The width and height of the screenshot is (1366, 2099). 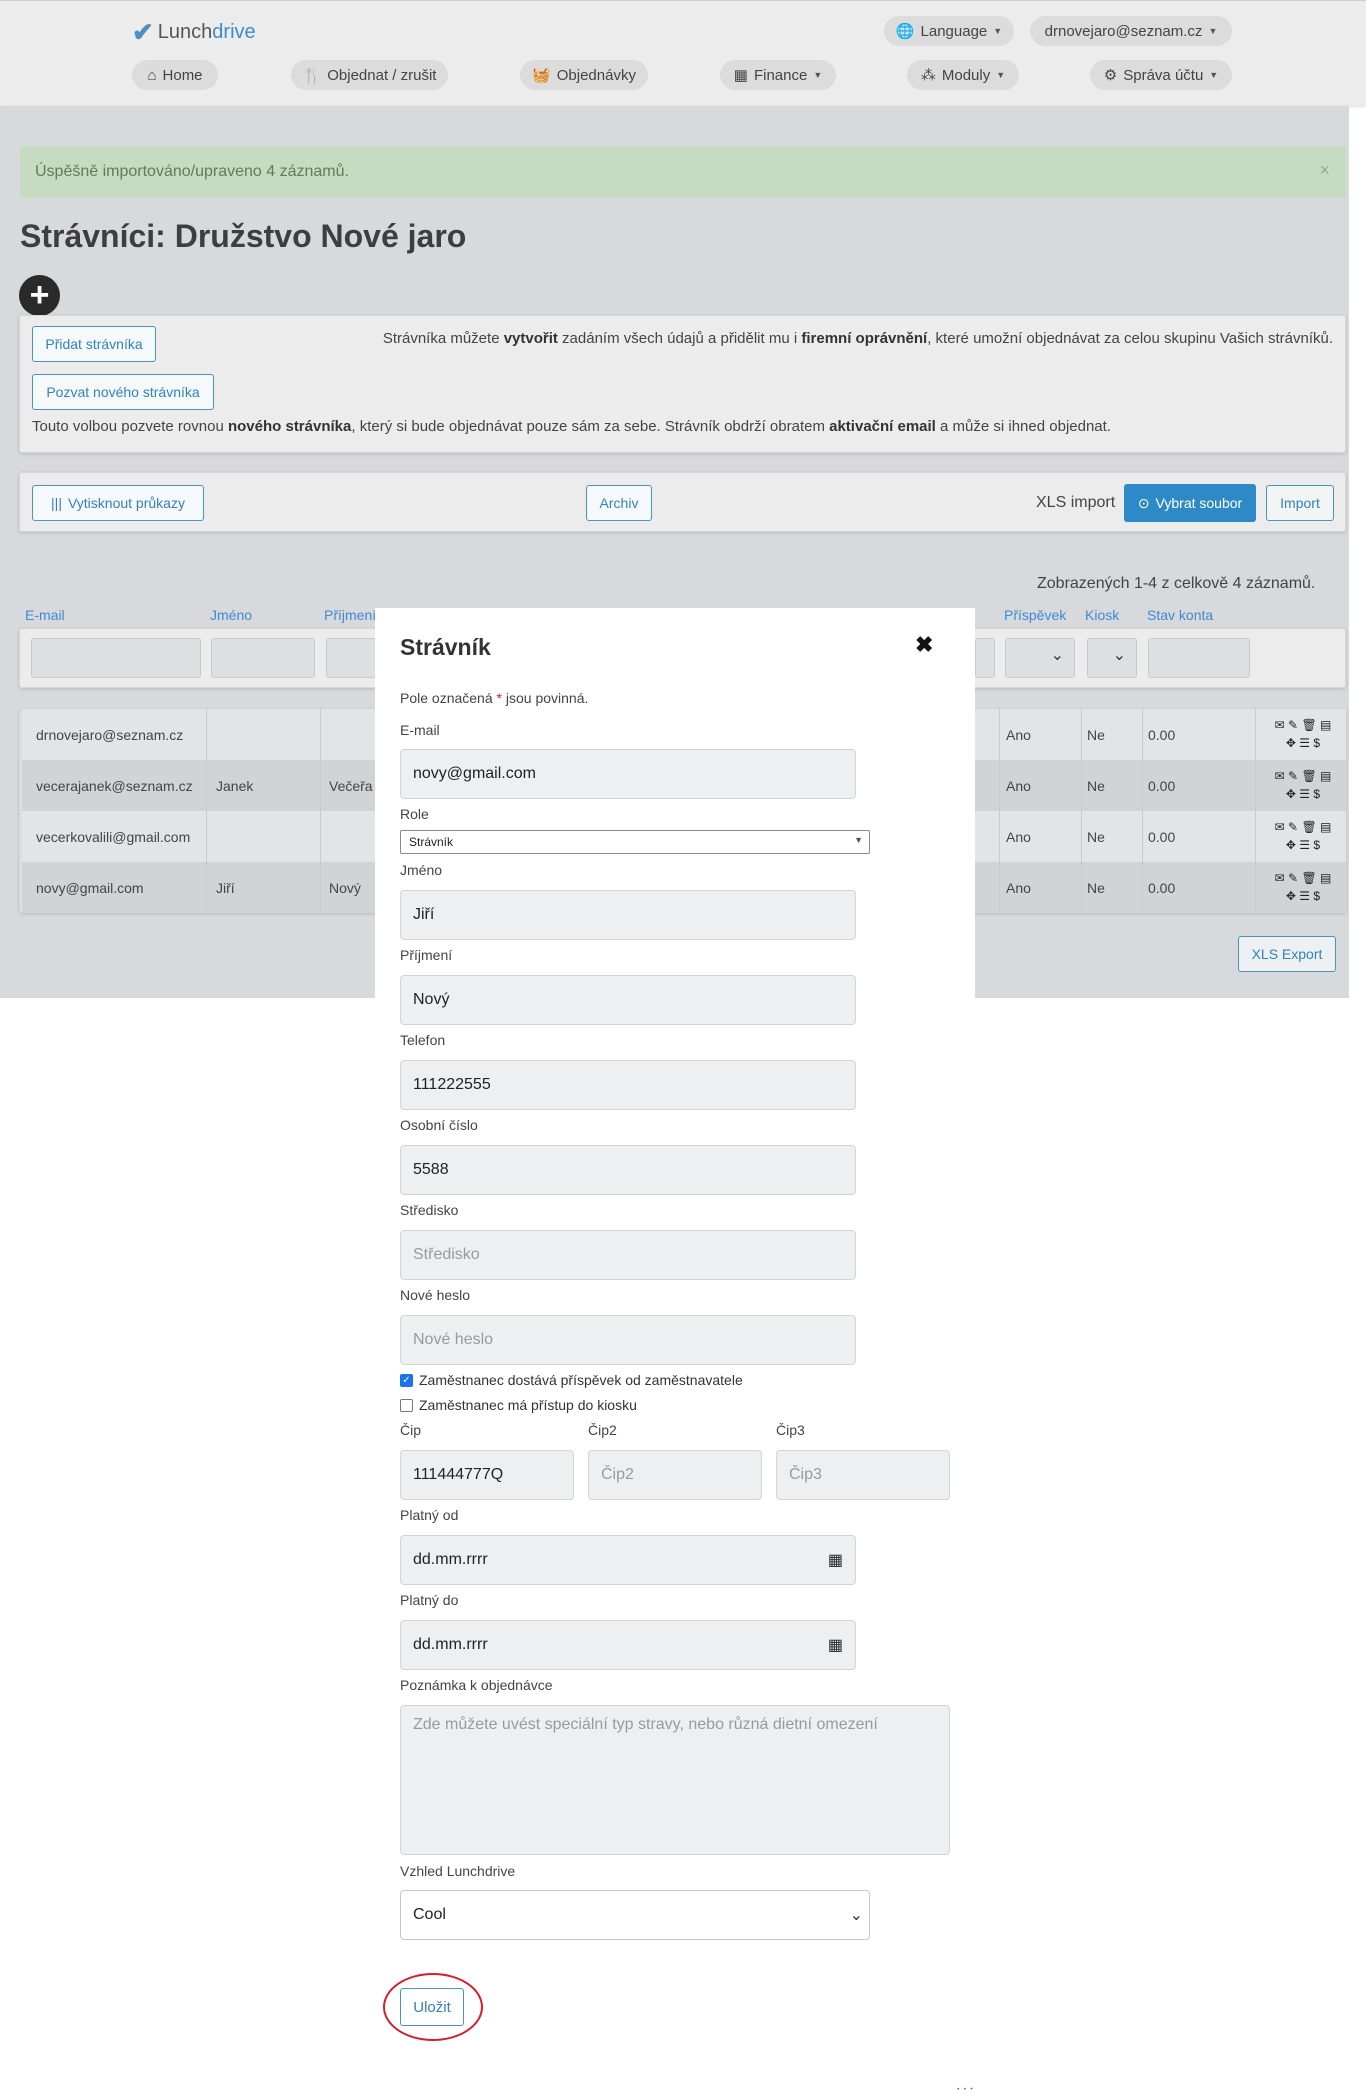 I want to click on cash-register-icon: ▦, so click(x=740, y=75).